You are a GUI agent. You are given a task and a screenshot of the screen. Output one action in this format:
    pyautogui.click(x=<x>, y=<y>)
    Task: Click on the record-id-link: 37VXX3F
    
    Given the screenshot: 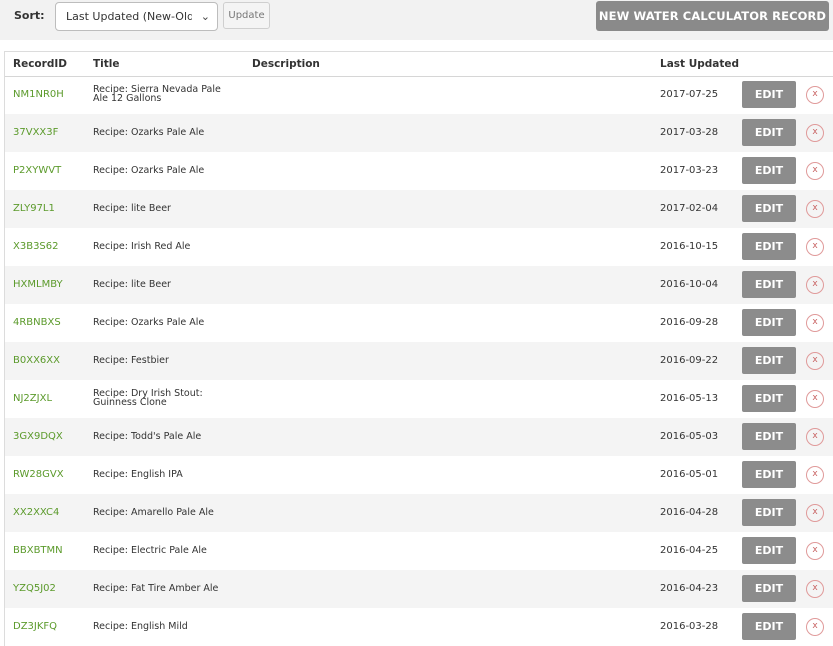 What is the action you would take?
    pyautogui.click(x=35, y=132)
    